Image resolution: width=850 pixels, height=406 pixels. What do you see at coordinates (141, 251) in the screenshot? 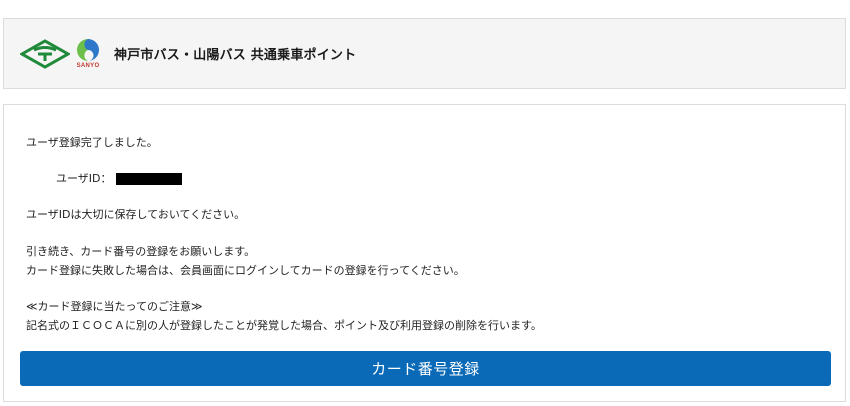
I see `continue-note-1: 引き続き、カード番号の登録をお願いします。` at bounding box center [141, 251].